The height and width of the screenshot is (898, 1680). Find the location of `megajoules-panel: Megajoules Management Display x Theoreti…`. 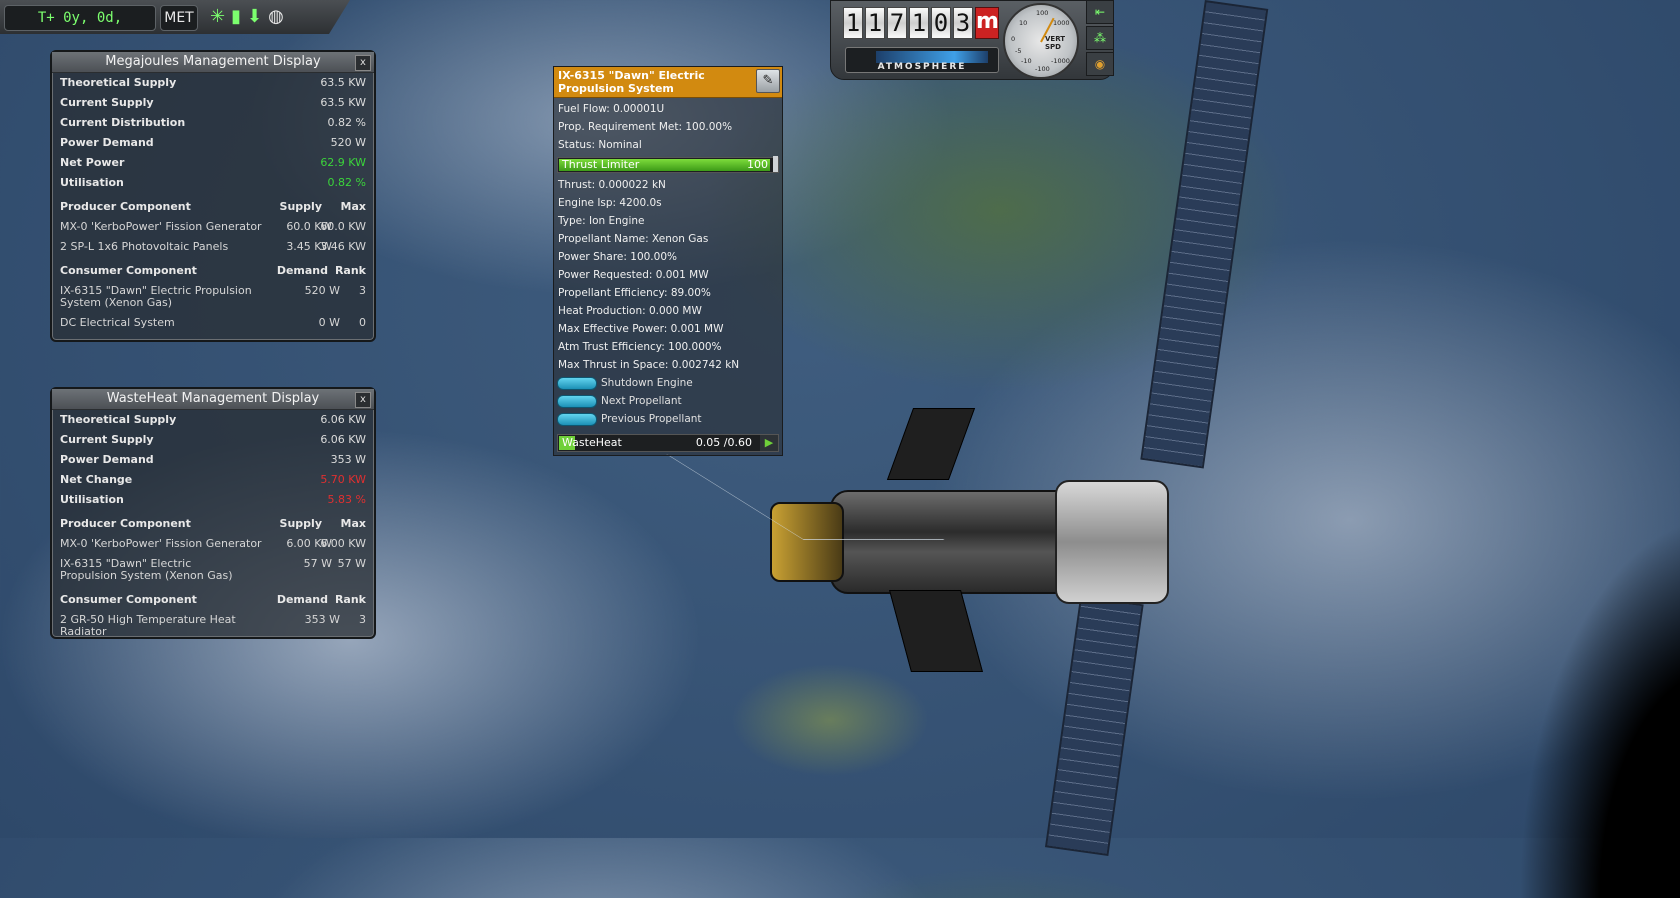

megajoules-panel: Megajoules Management Display x Theoreti… is located at coordinates (213, 196).